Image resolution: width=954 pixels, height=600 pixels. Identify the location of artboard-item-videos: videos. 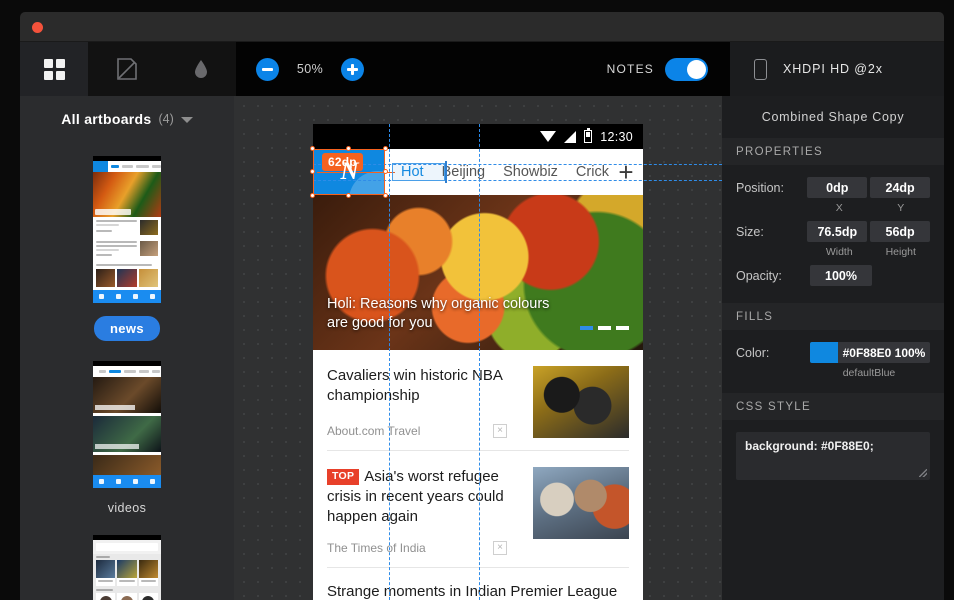
(127, 438).